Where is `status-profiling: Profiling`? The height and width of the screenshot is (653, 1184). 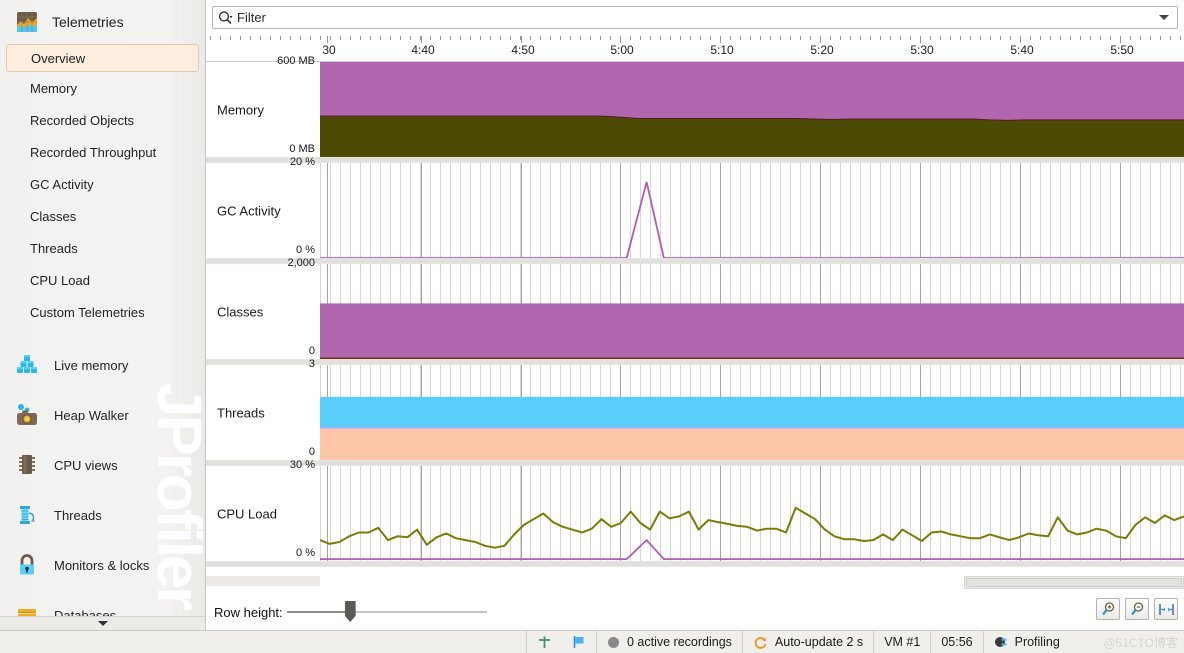
status-profiling: Profiling is located at coordinates (1026, 641).